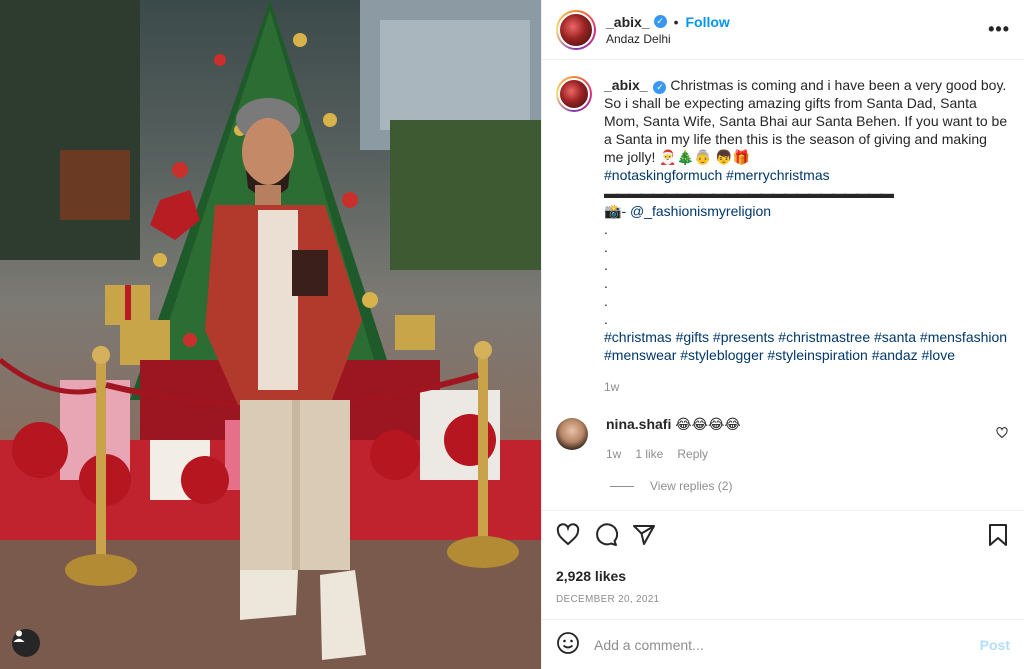 The image size is (1024, 669). Describe the element at coordinates (691, 486) in the screenshot. I see `view-replies-label: View replies (2)` at that location.